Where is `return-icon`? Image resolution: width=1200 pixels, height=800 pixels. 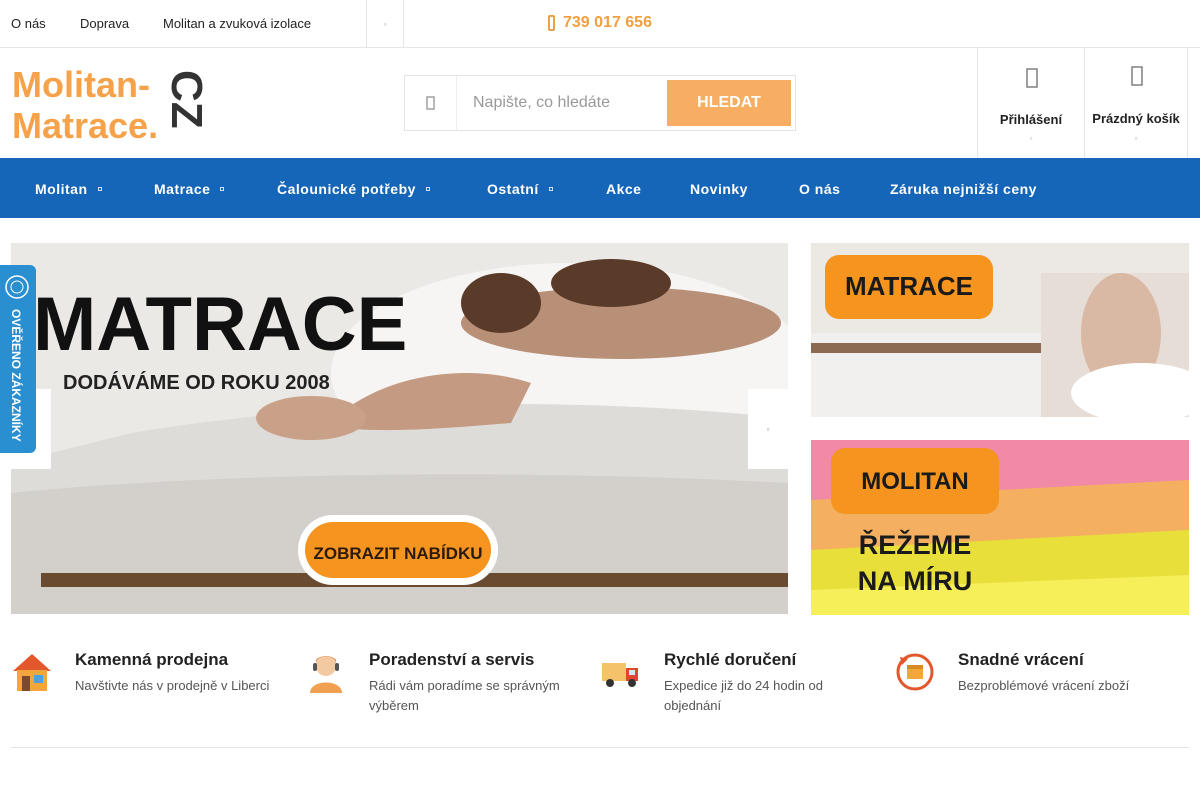
return-icon is located at coordinates (915, 672).